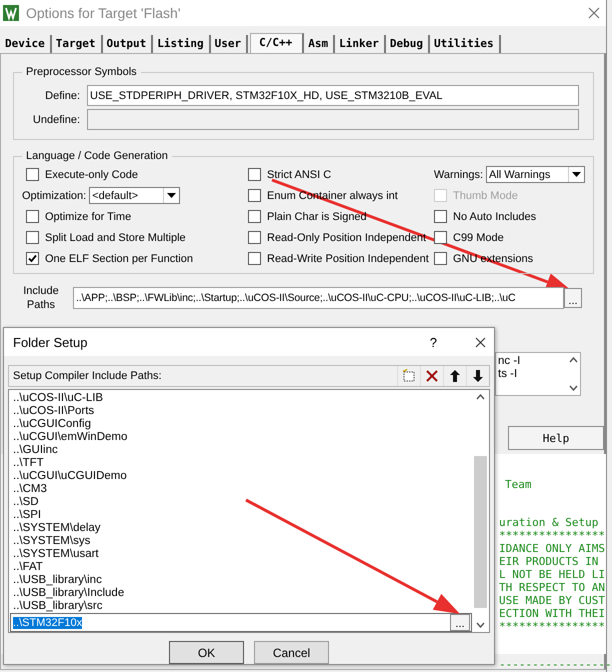 This screenshot has width=612, height=672. What do you see at coordinates (242, 554) in the screenshot?
I see `path-item: ..\SYSTEM\usart` at bounding box center [242, 554].